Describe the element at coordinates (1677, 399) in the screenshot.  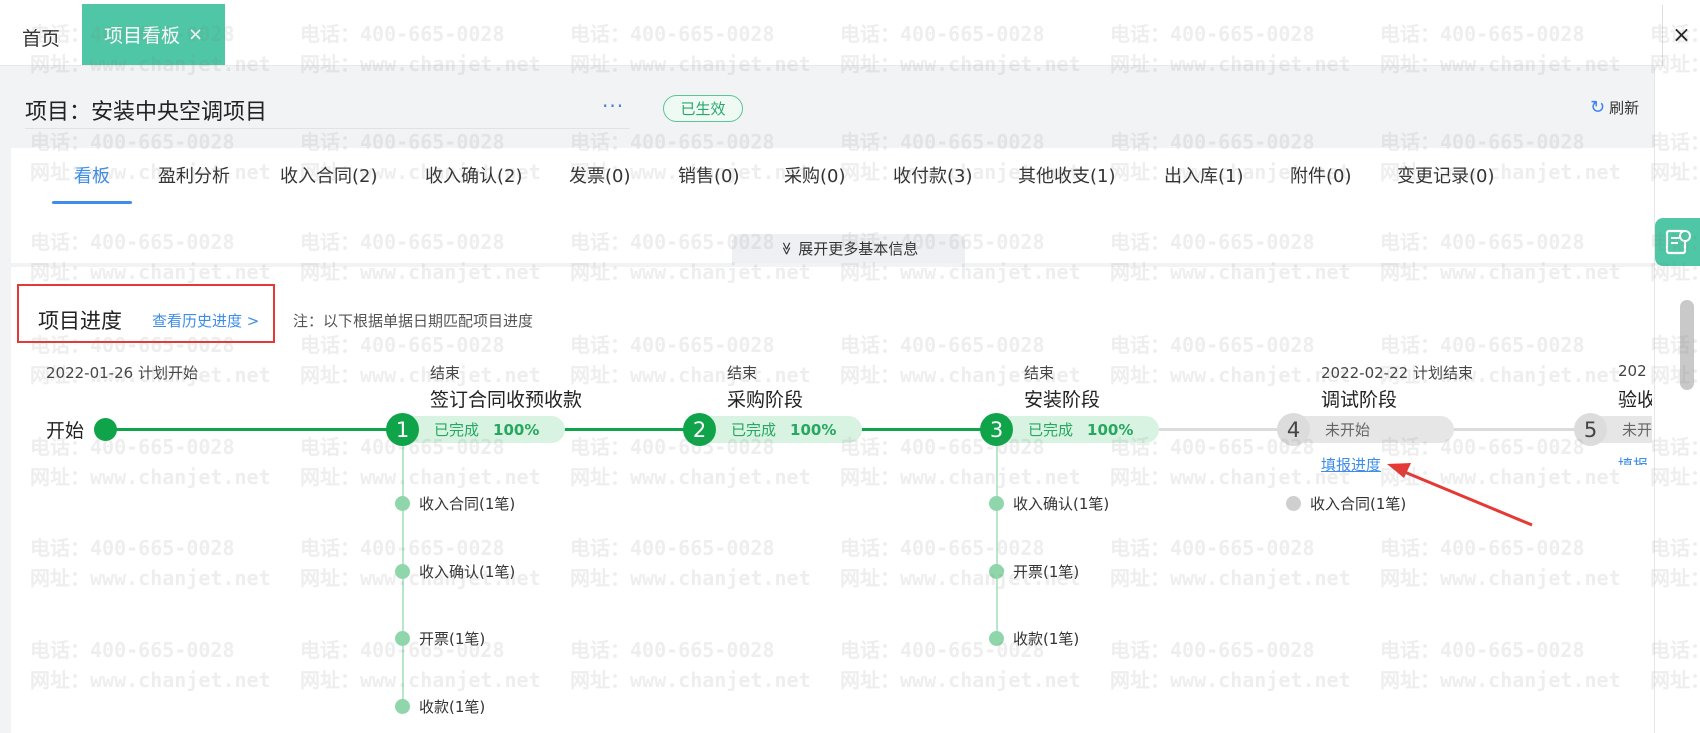
I see `right-side-strip` at that location.